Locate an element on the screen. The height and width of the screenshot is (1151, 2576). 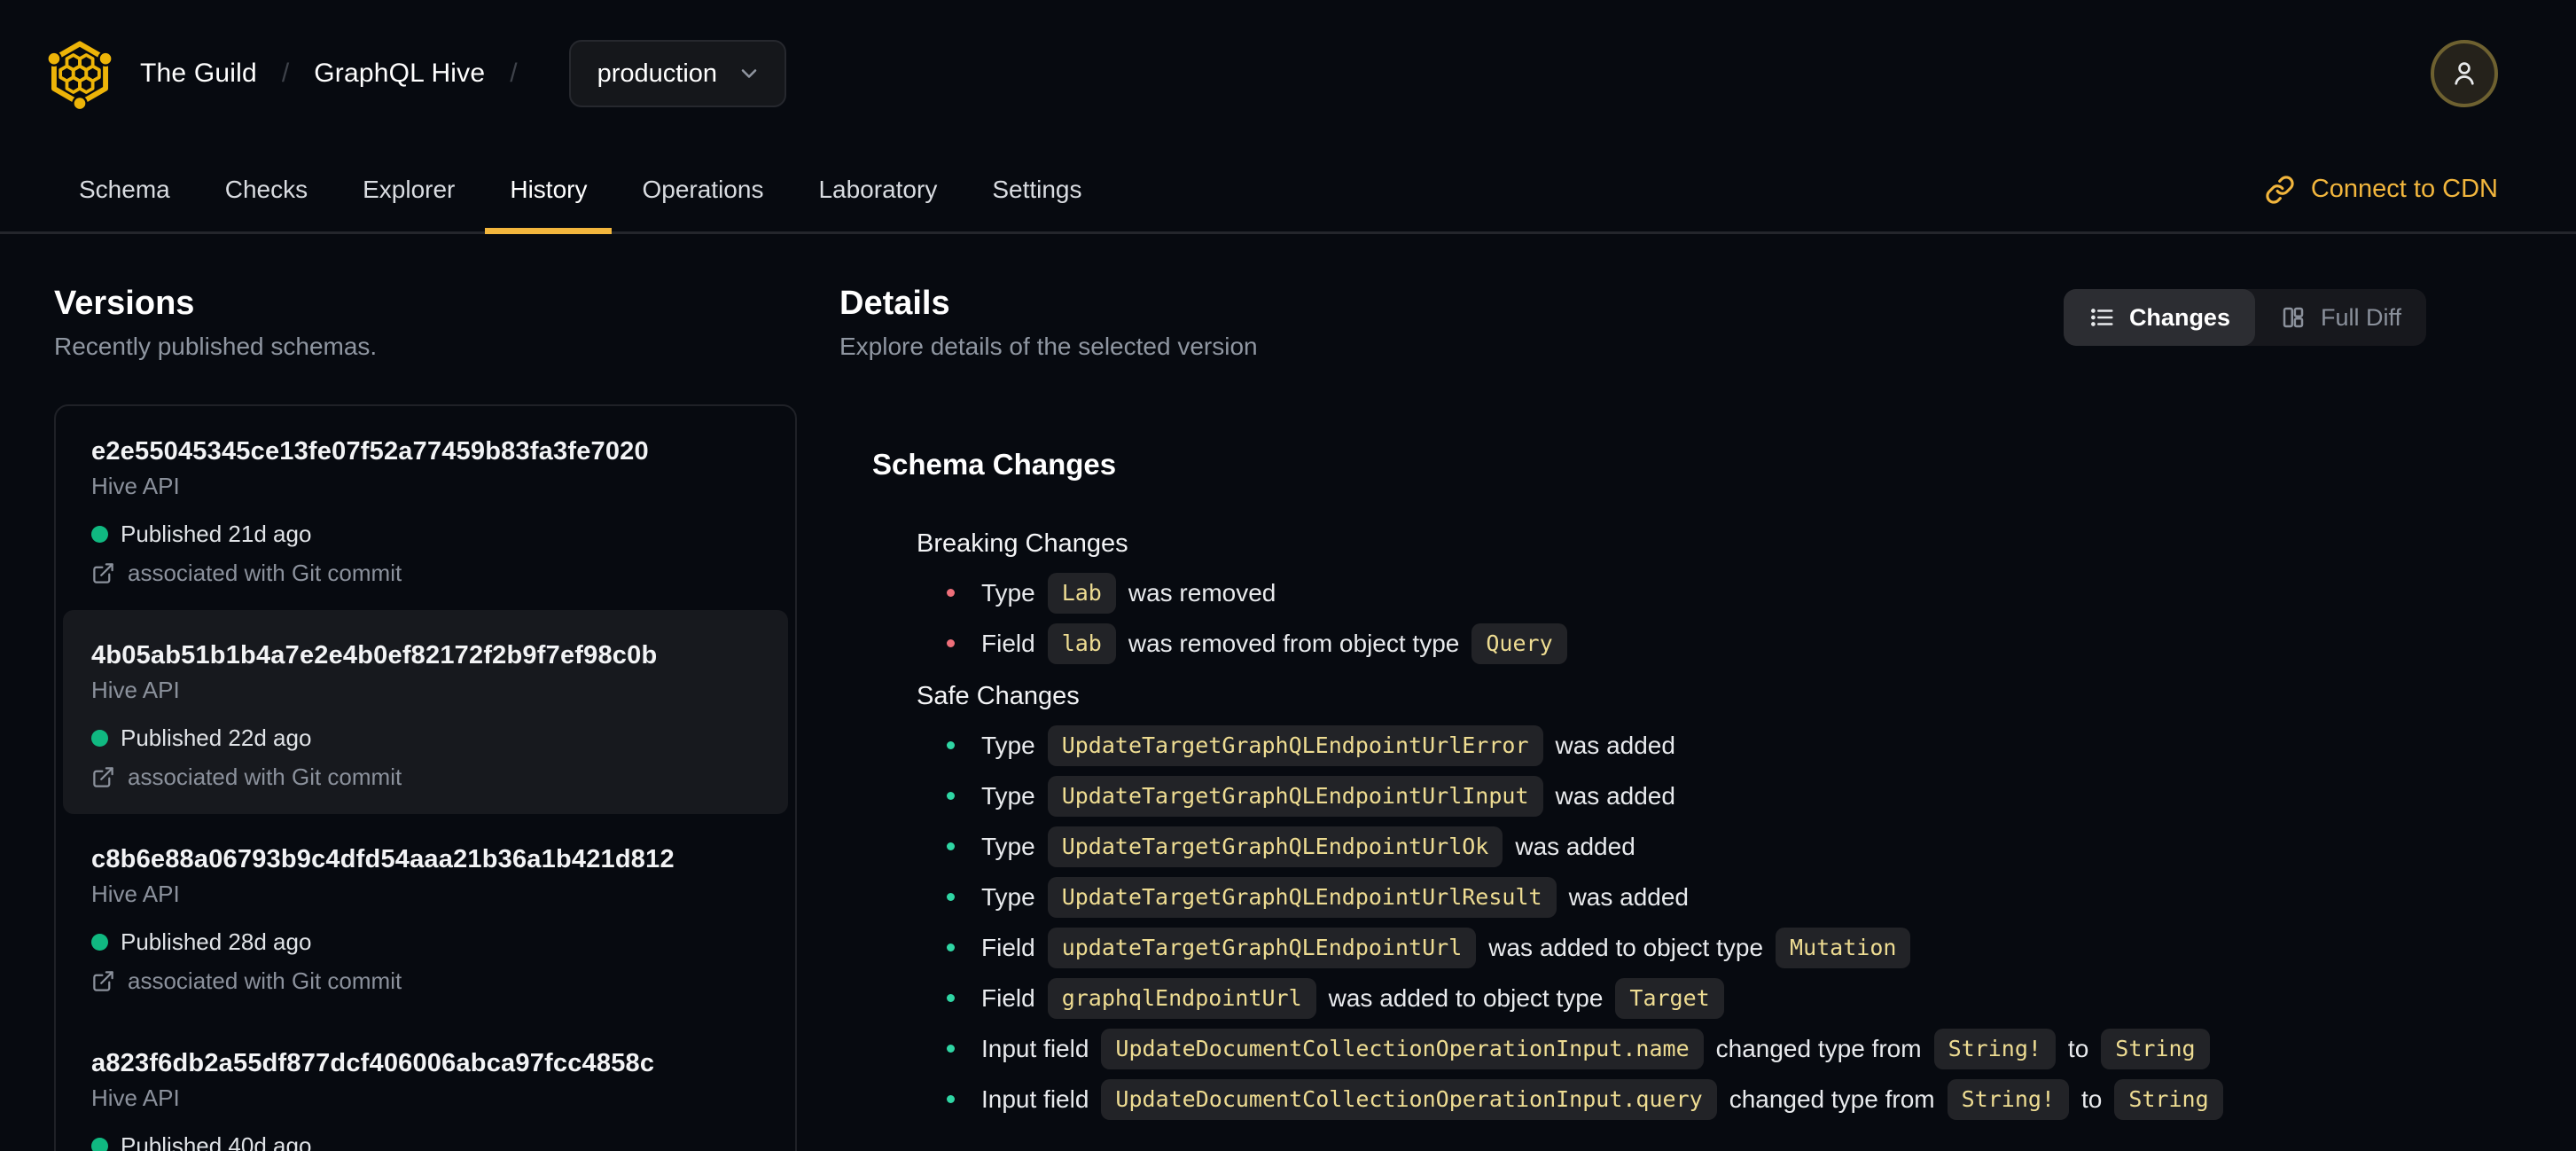
full-diff-view-button: Full Diff is located at coordinates (2340, 317).